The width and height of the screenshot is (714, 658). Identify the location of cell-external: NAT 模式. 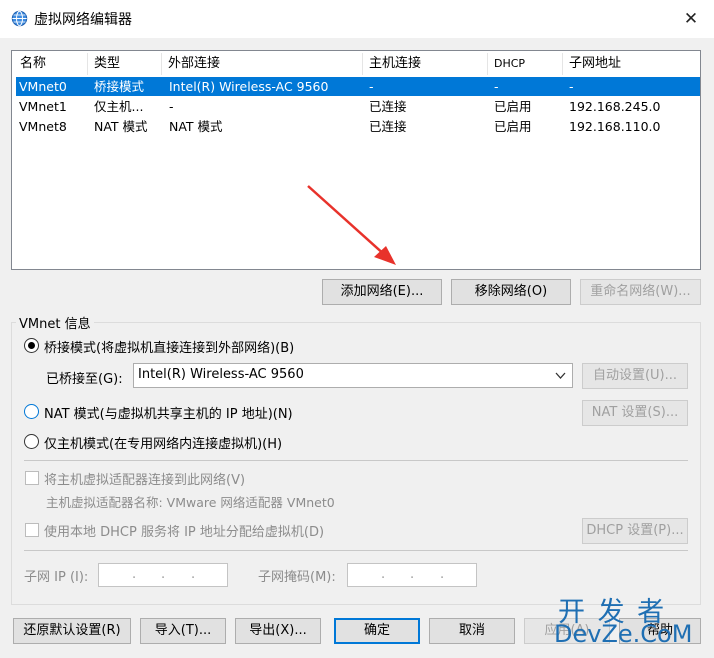
(196, 126).